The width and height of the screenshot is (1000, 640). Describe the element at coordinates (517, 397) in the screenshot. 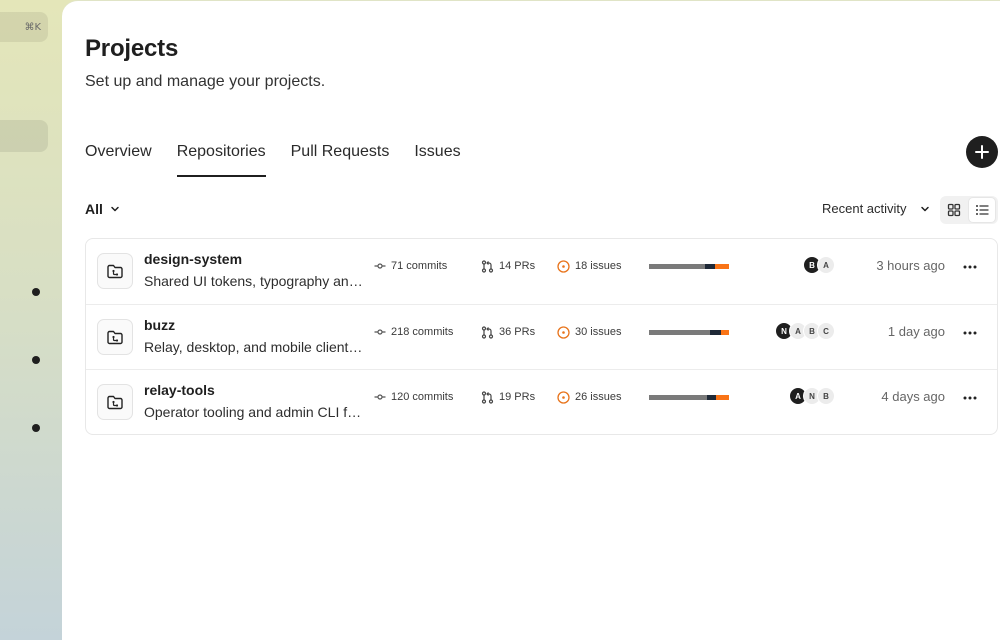

I see `pr-count-text: 19 PRs` at that location.